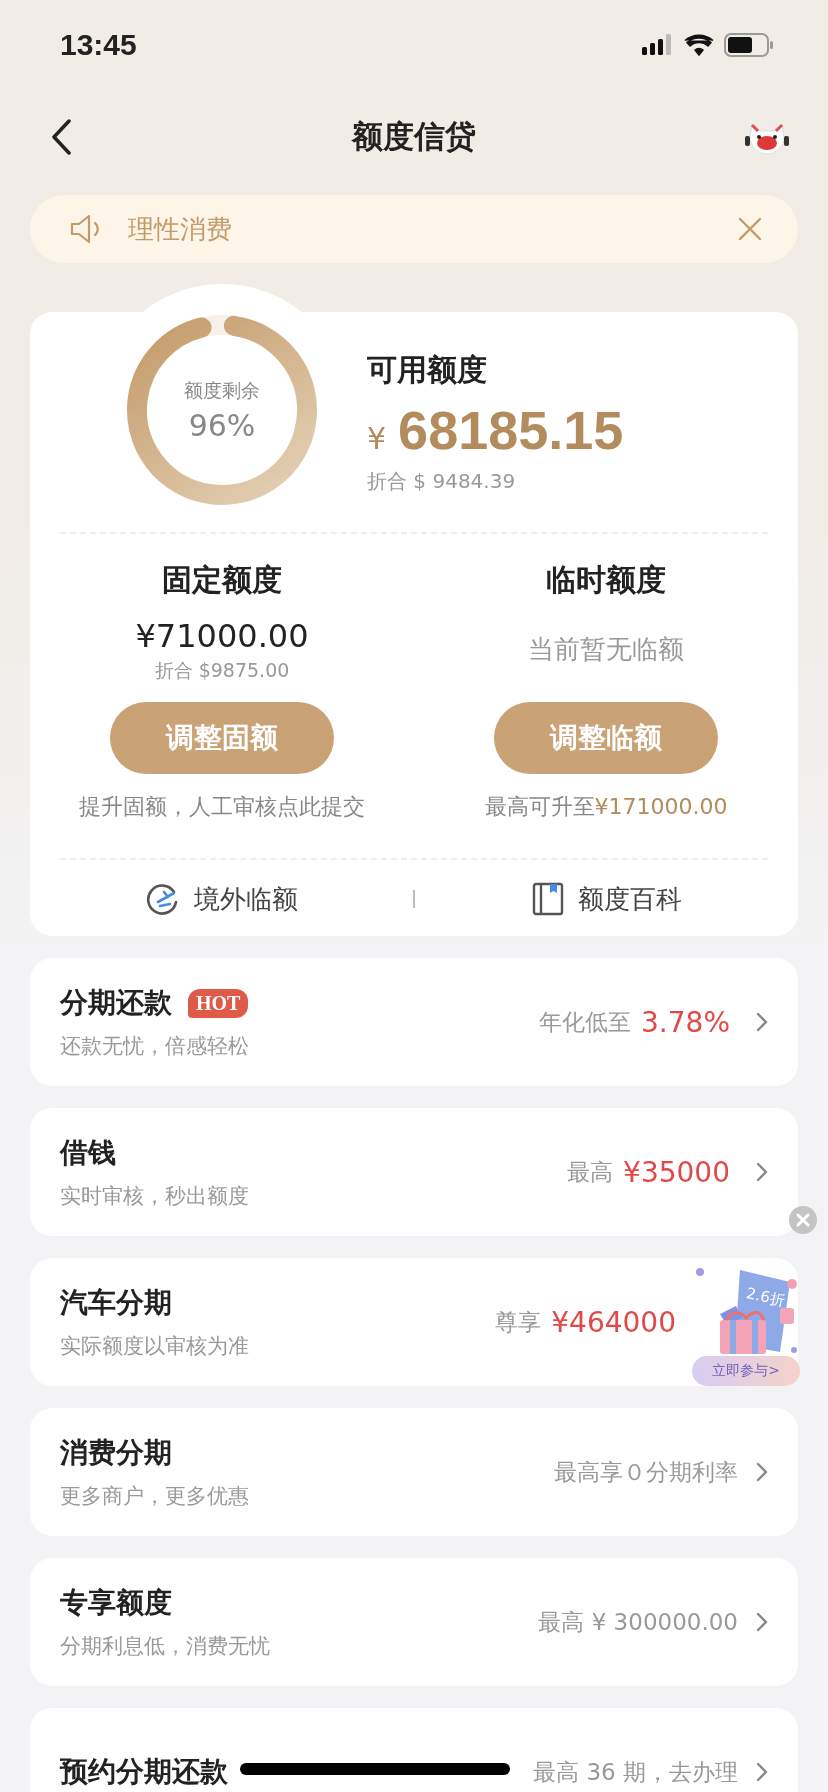 This screenshot has height=1792, width=828. What do you see at coordinates (414, 1622) in the screenshot?
I see `product-row: 专享额度 分期利息低，消费无忧 最高 ¥ 300000.00` at bounding box center [414, 1622].